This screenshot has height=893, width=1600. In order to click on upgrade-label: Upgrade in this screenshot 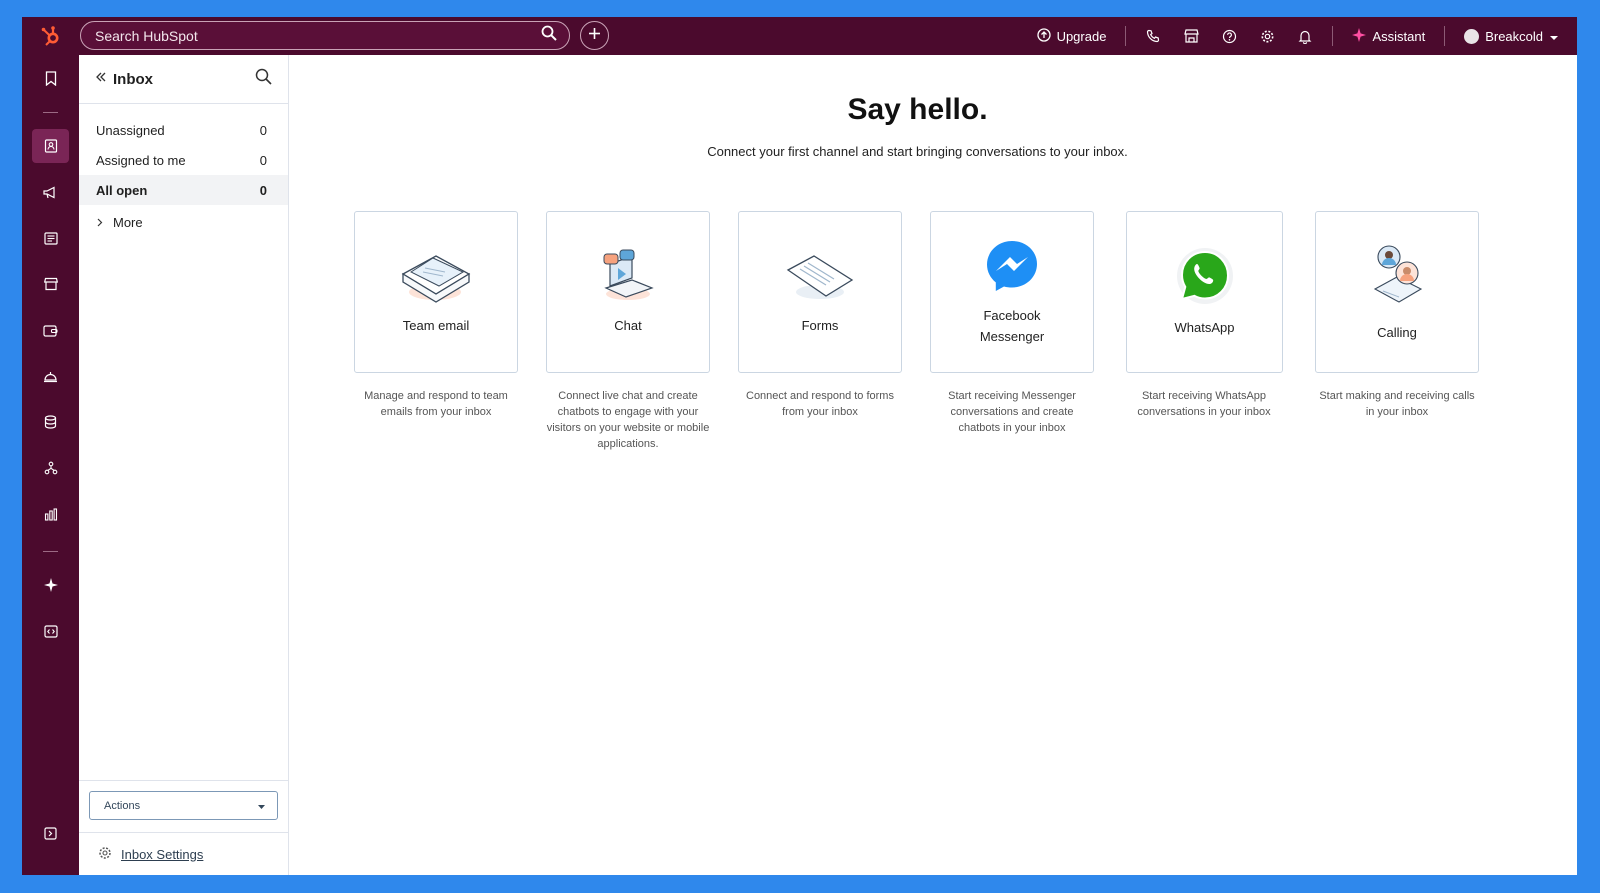, I will do `click(1081, 36)`.